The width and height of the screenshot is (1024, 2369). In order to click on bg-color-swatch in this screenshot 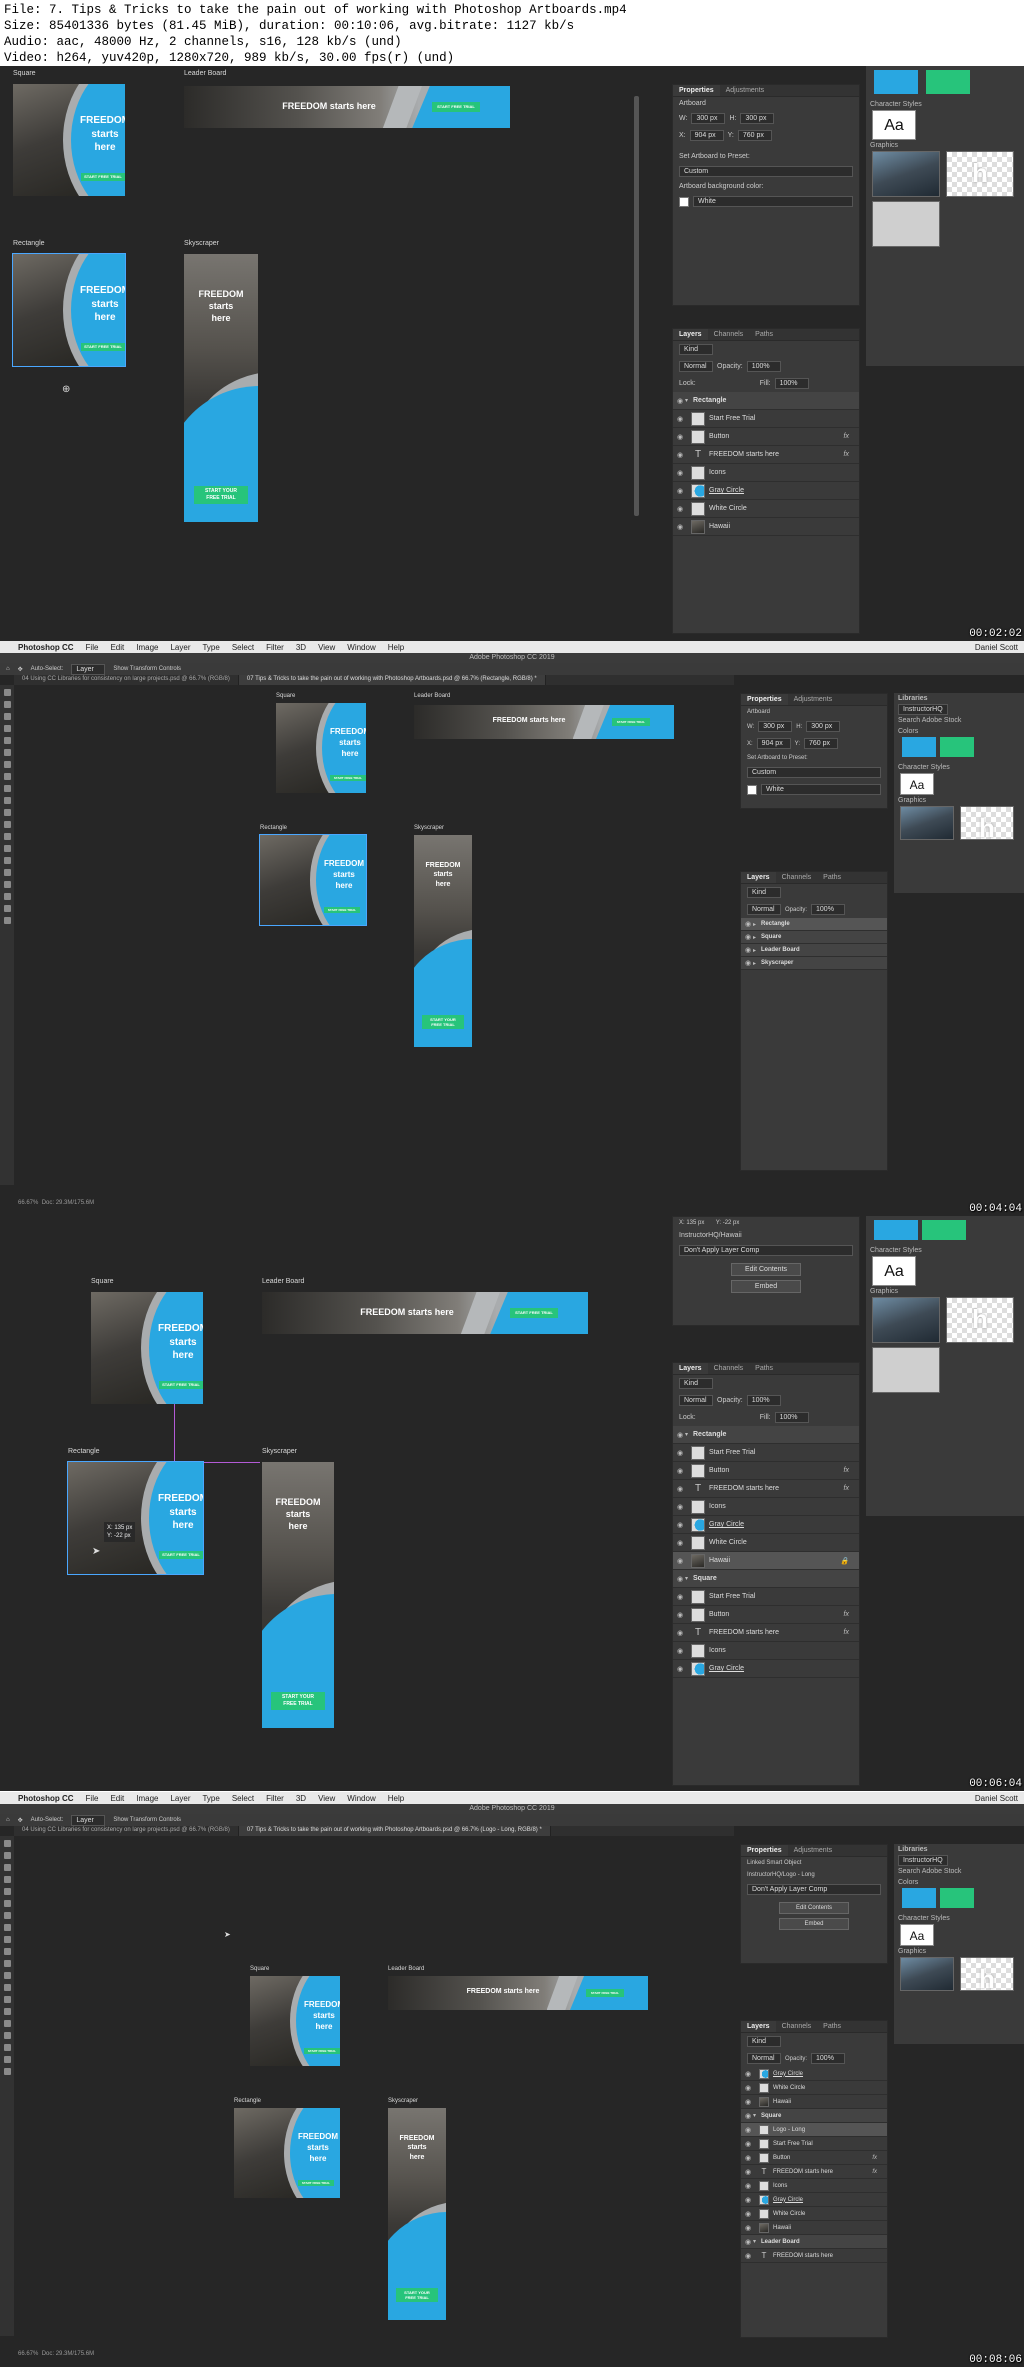, I will do `click(684, 201)`.